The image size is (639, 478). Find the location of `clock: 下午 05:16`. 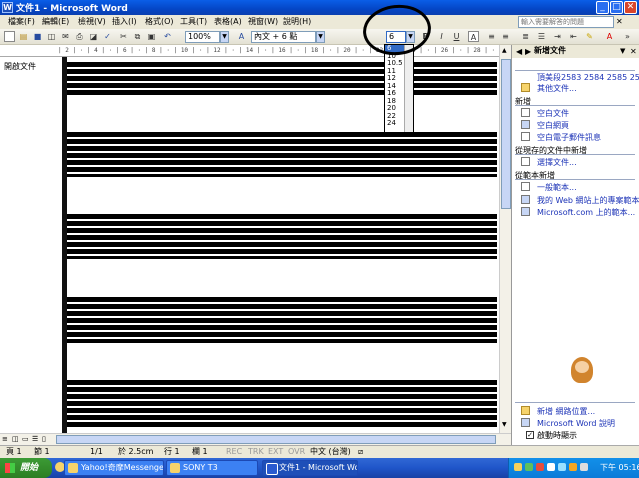

clock: 下午 05:16 is located at coordinates (619, 467).